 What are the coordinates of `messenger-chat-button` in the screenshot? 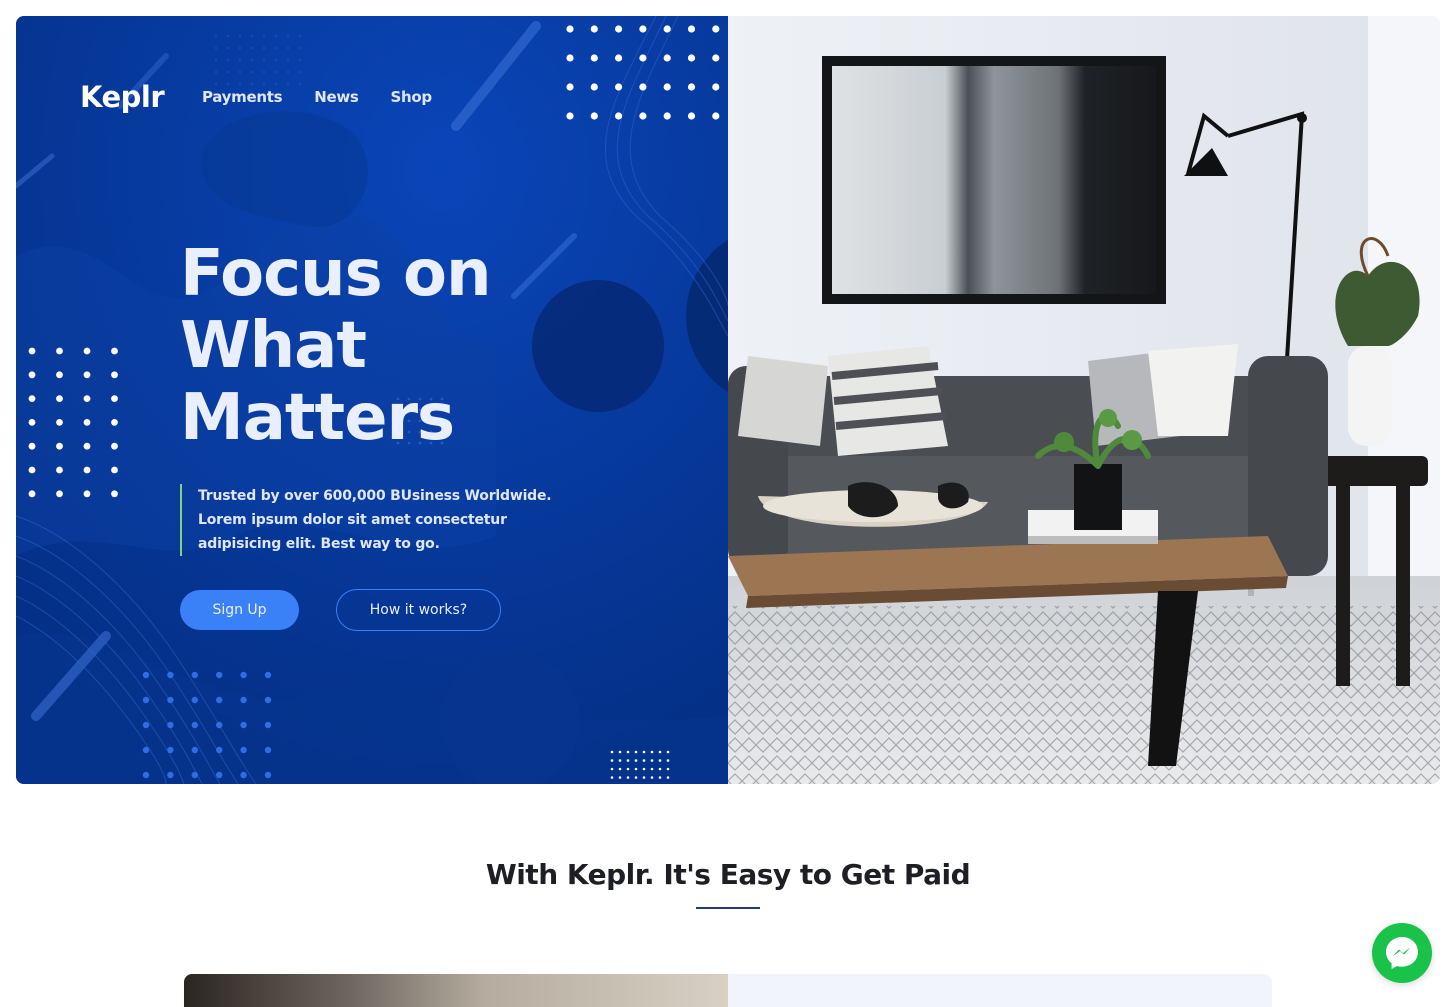 It's located at (1402, 953).